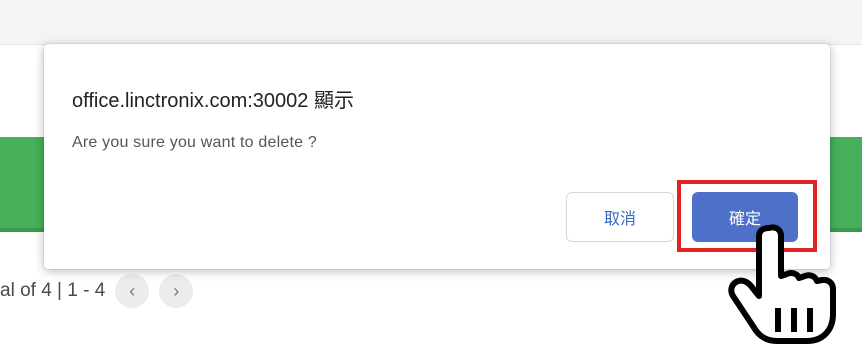 This screenshot has width=862, height=349. Describe the element at coordinates (620, 217) in the screenshot. I see `cancel-button: 取消` at that location.